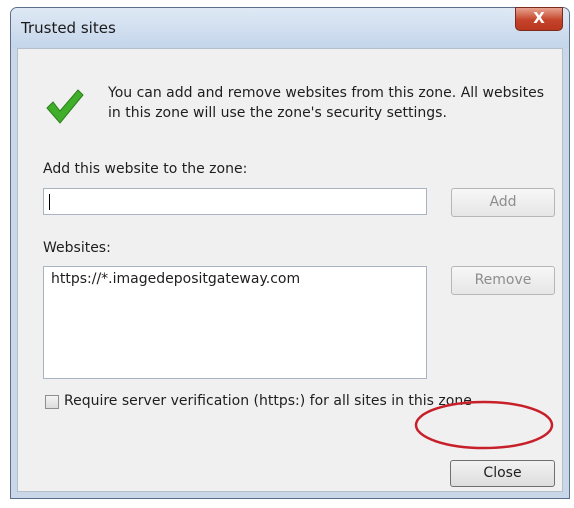 The image size is (574, 508). I want to click on add-website-label: Add this website to the zone:, so click(145, 169).